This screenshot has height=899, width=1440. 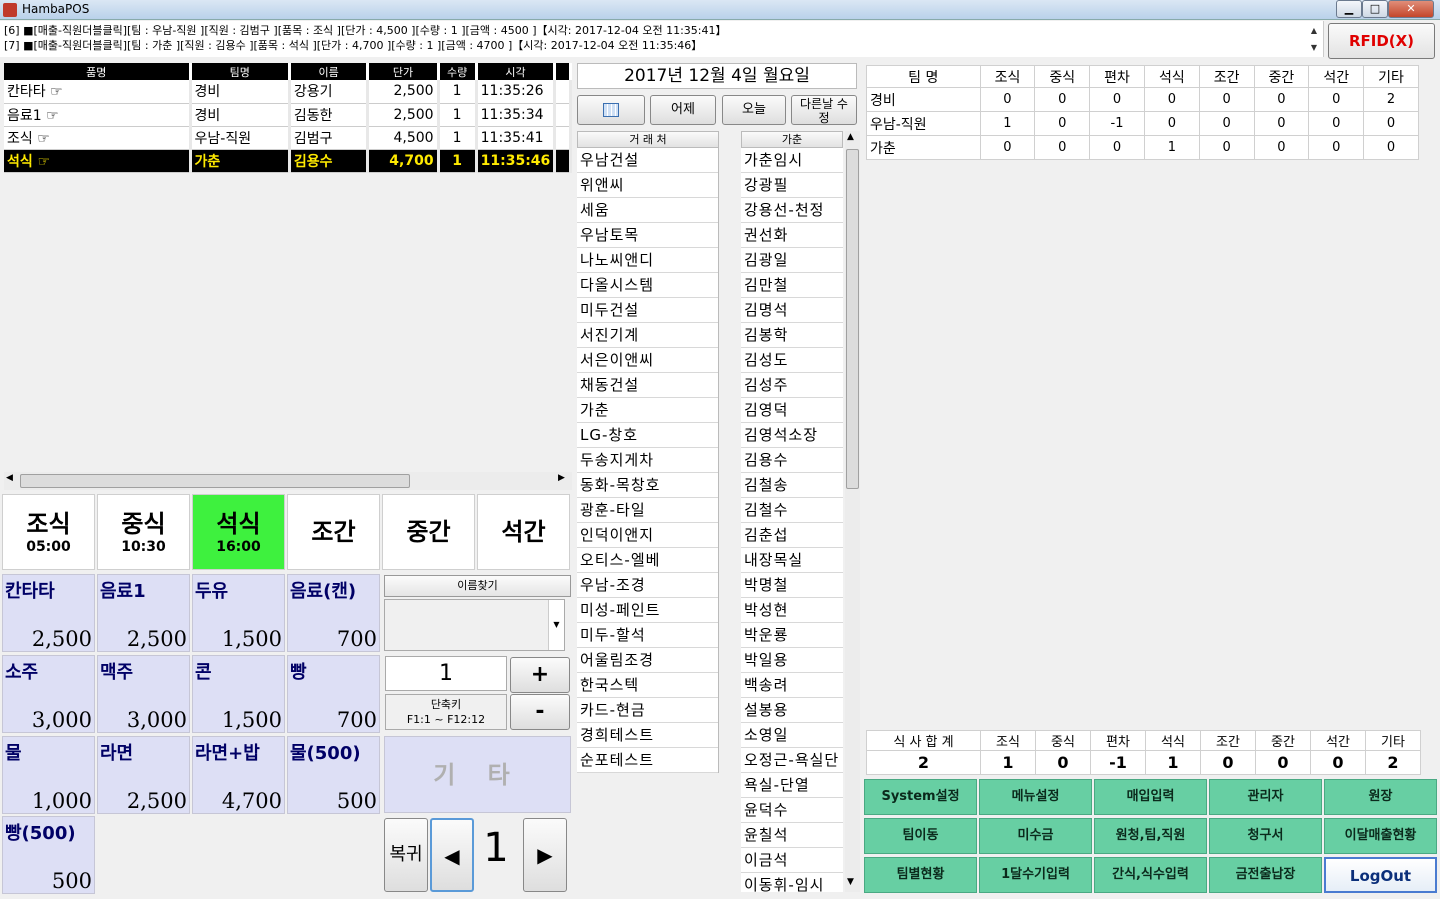 I want to click on system-settings-button: System설정, so click(x=920, y=797).